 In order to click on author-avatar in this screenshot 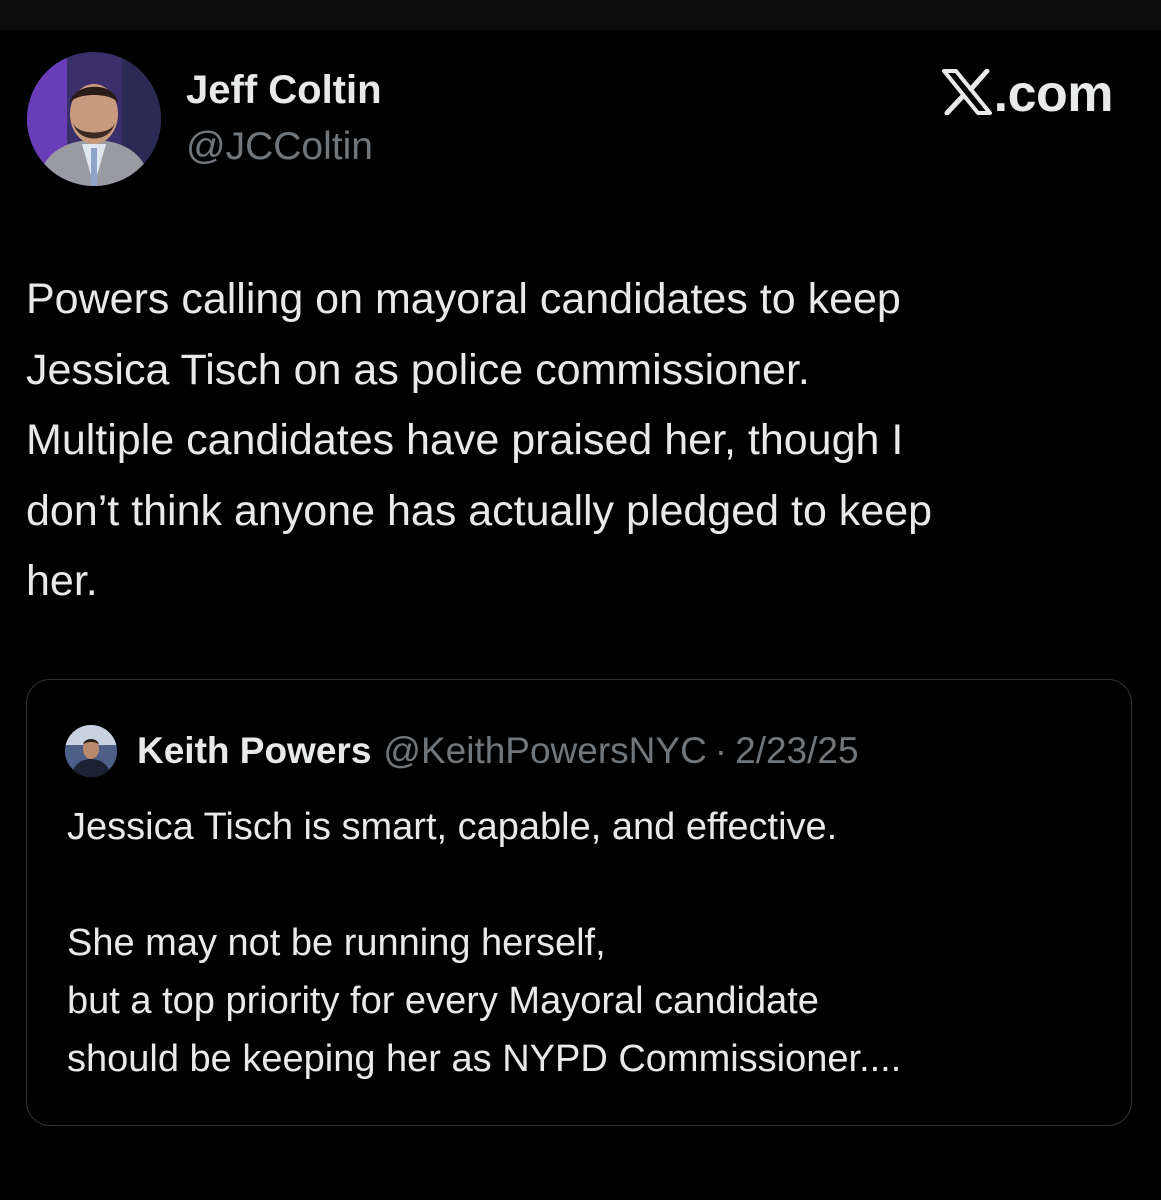, I will do `click(94, 119)`.